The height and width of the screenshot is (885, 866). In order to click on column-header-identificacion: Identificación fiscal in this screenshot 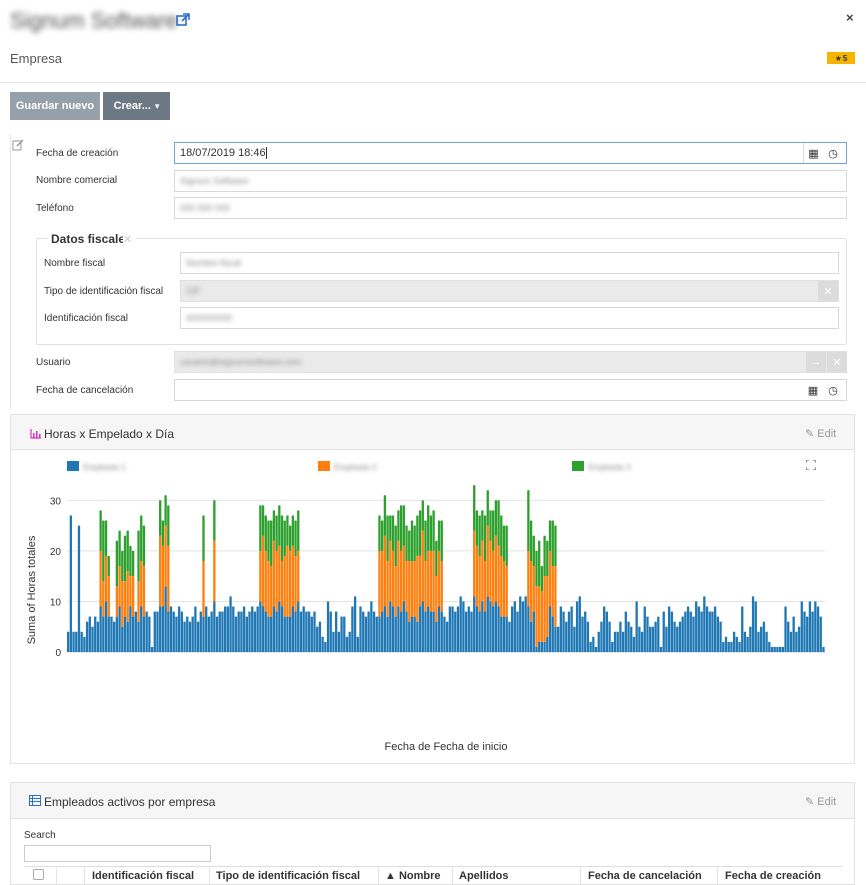, I will do `click(143, 876)`.